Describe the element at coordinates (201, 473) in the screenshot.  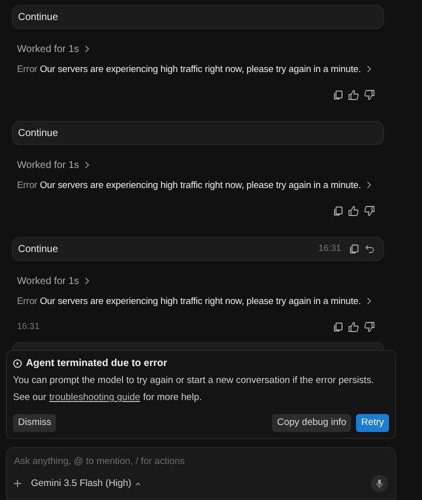
I see `message-input: Ask anything, @ to mention, / for actions Gemini 3.5 Flash (High)` at that location.